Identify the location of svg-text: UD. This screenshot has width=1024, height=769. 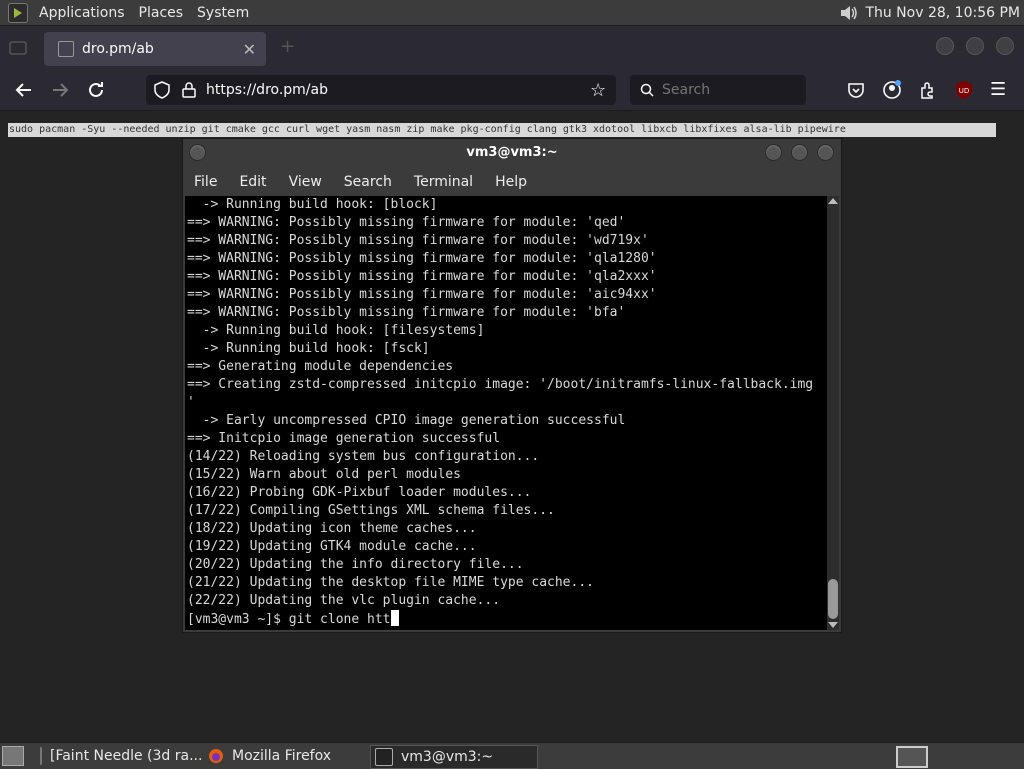
(964, 91).